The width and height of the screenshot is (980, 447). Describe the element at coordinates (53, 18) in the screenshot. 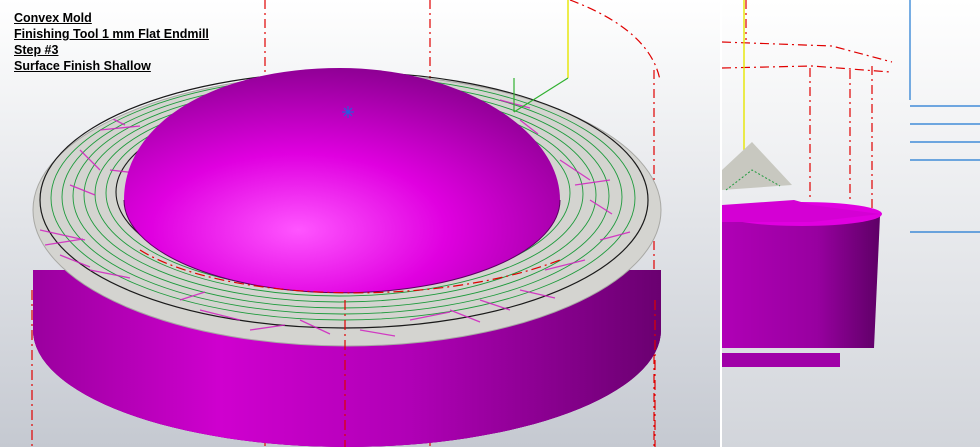

I see `annotation-part-name: Convex Mold` at that location.